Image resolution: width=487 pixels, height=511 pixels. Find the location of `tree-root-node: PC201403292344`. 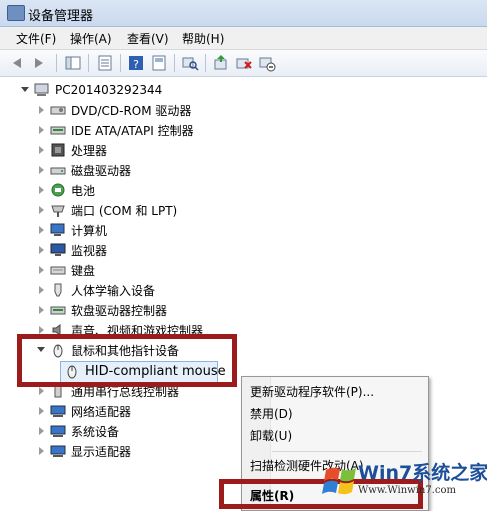

tree-root-node: PC201403292344 is located at coordinates (91, 90).